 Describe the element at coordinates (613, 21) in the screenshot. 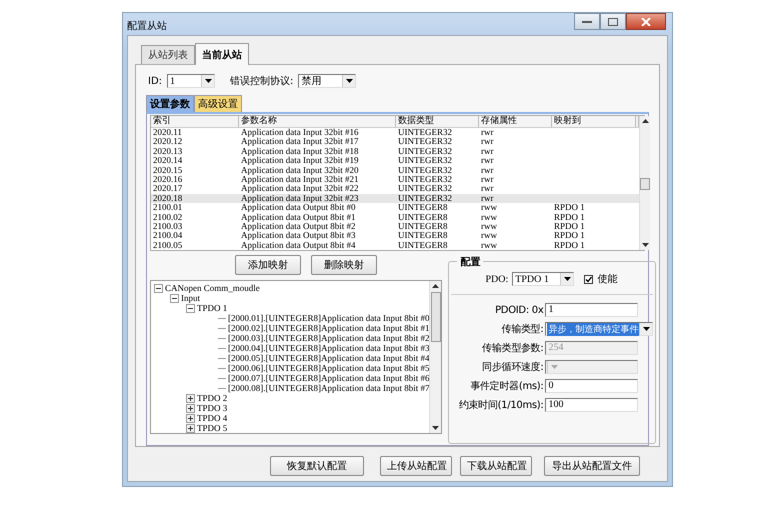

I see `maximize-button` at that location.